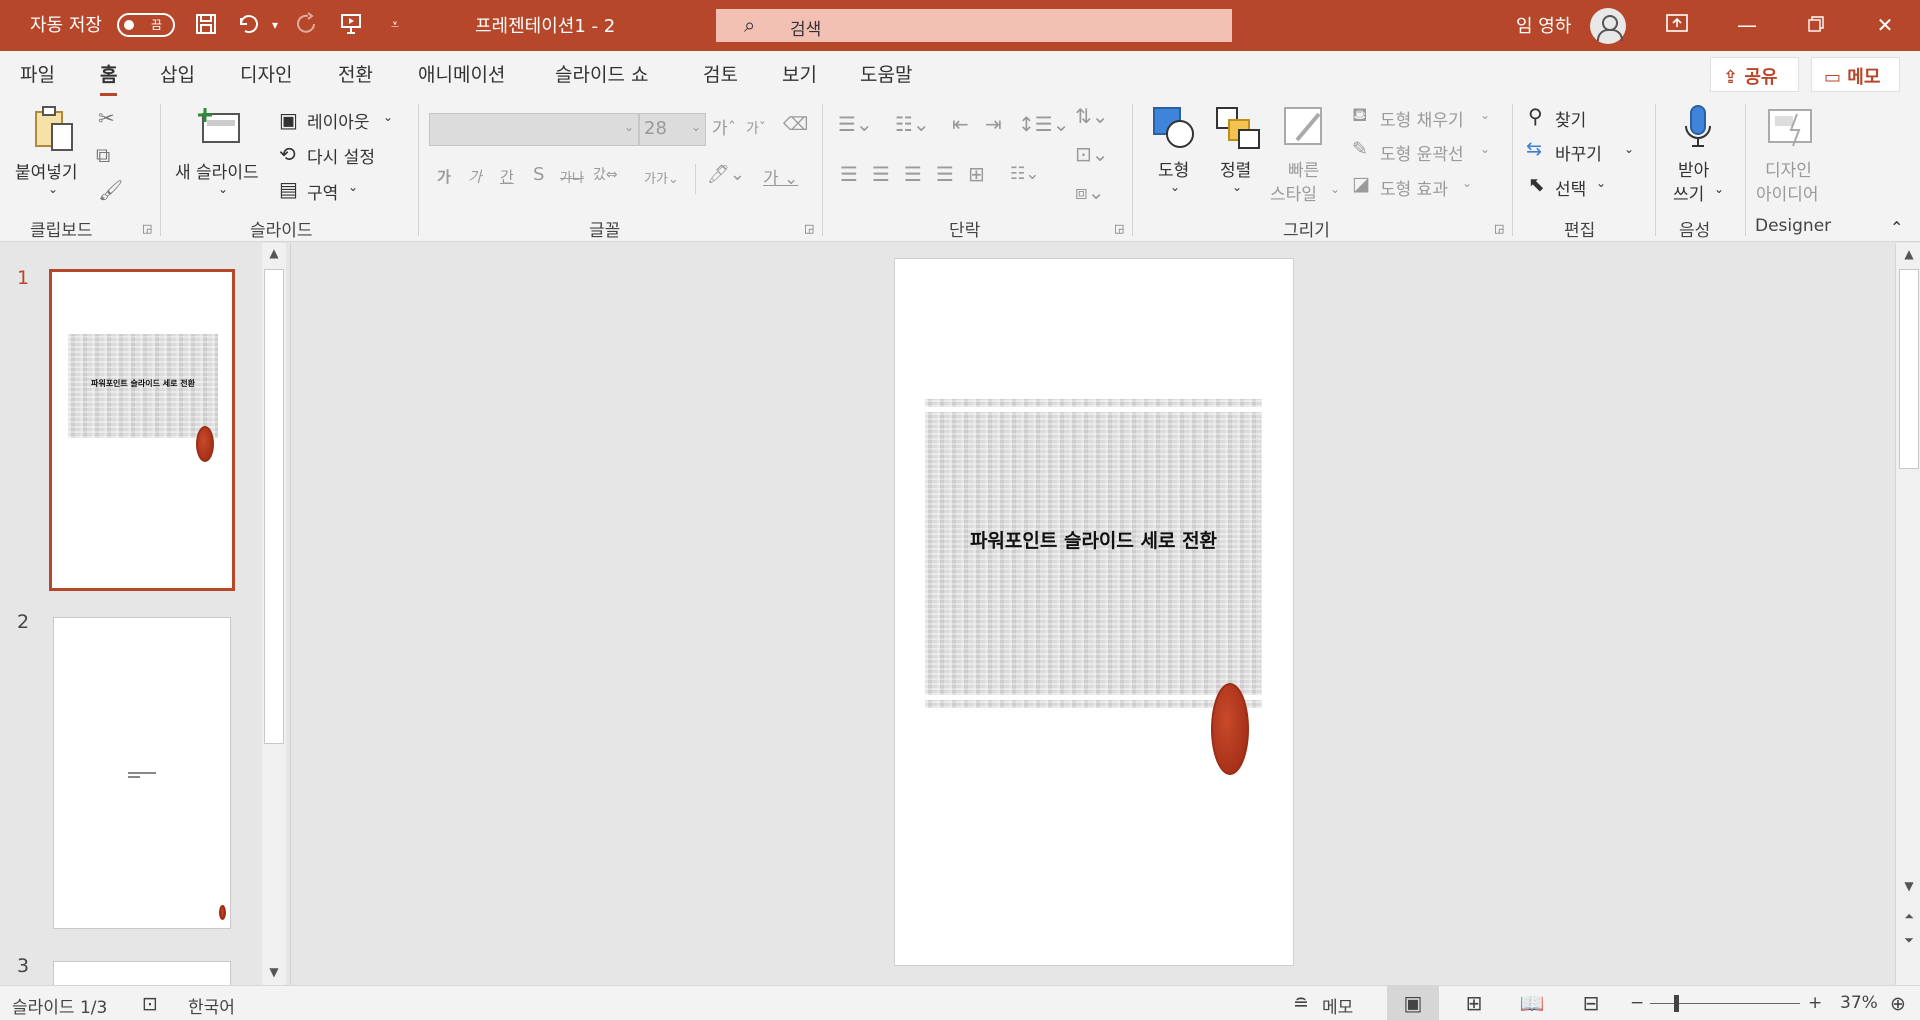  What do you see at coordinates (353, 187) in the screenshot?
I see `section-dropdown-icon: ⌄` at bounding box center [353, 187].